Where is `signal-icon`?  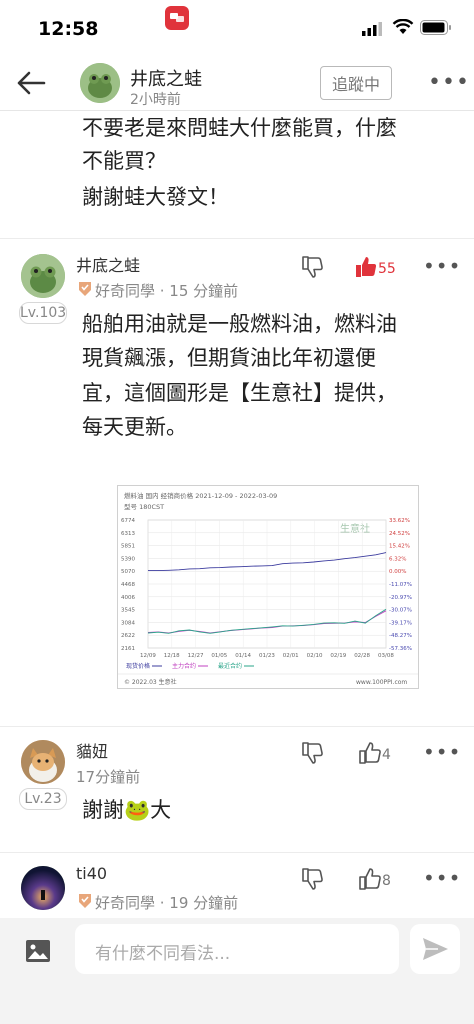 signal-icon is located at coordinates (373, 30).